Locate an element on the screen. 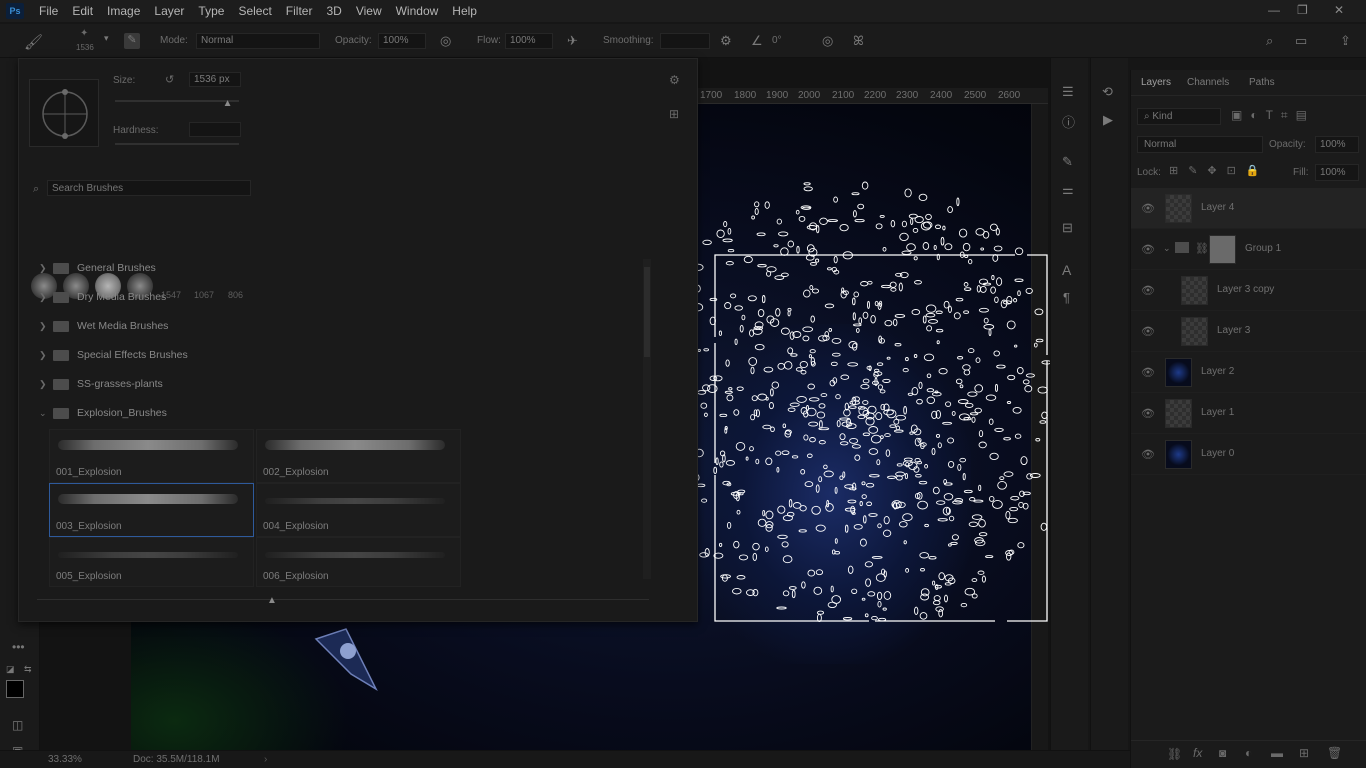  info-icon: ⓘ is located at coordinates (1068, 121).